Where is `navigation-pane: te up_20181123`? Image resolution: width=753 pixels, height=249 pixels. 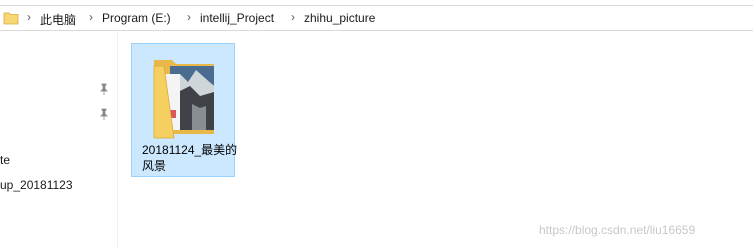 navigation-pane: te up_20181123 is located at coordinates (59, 140).